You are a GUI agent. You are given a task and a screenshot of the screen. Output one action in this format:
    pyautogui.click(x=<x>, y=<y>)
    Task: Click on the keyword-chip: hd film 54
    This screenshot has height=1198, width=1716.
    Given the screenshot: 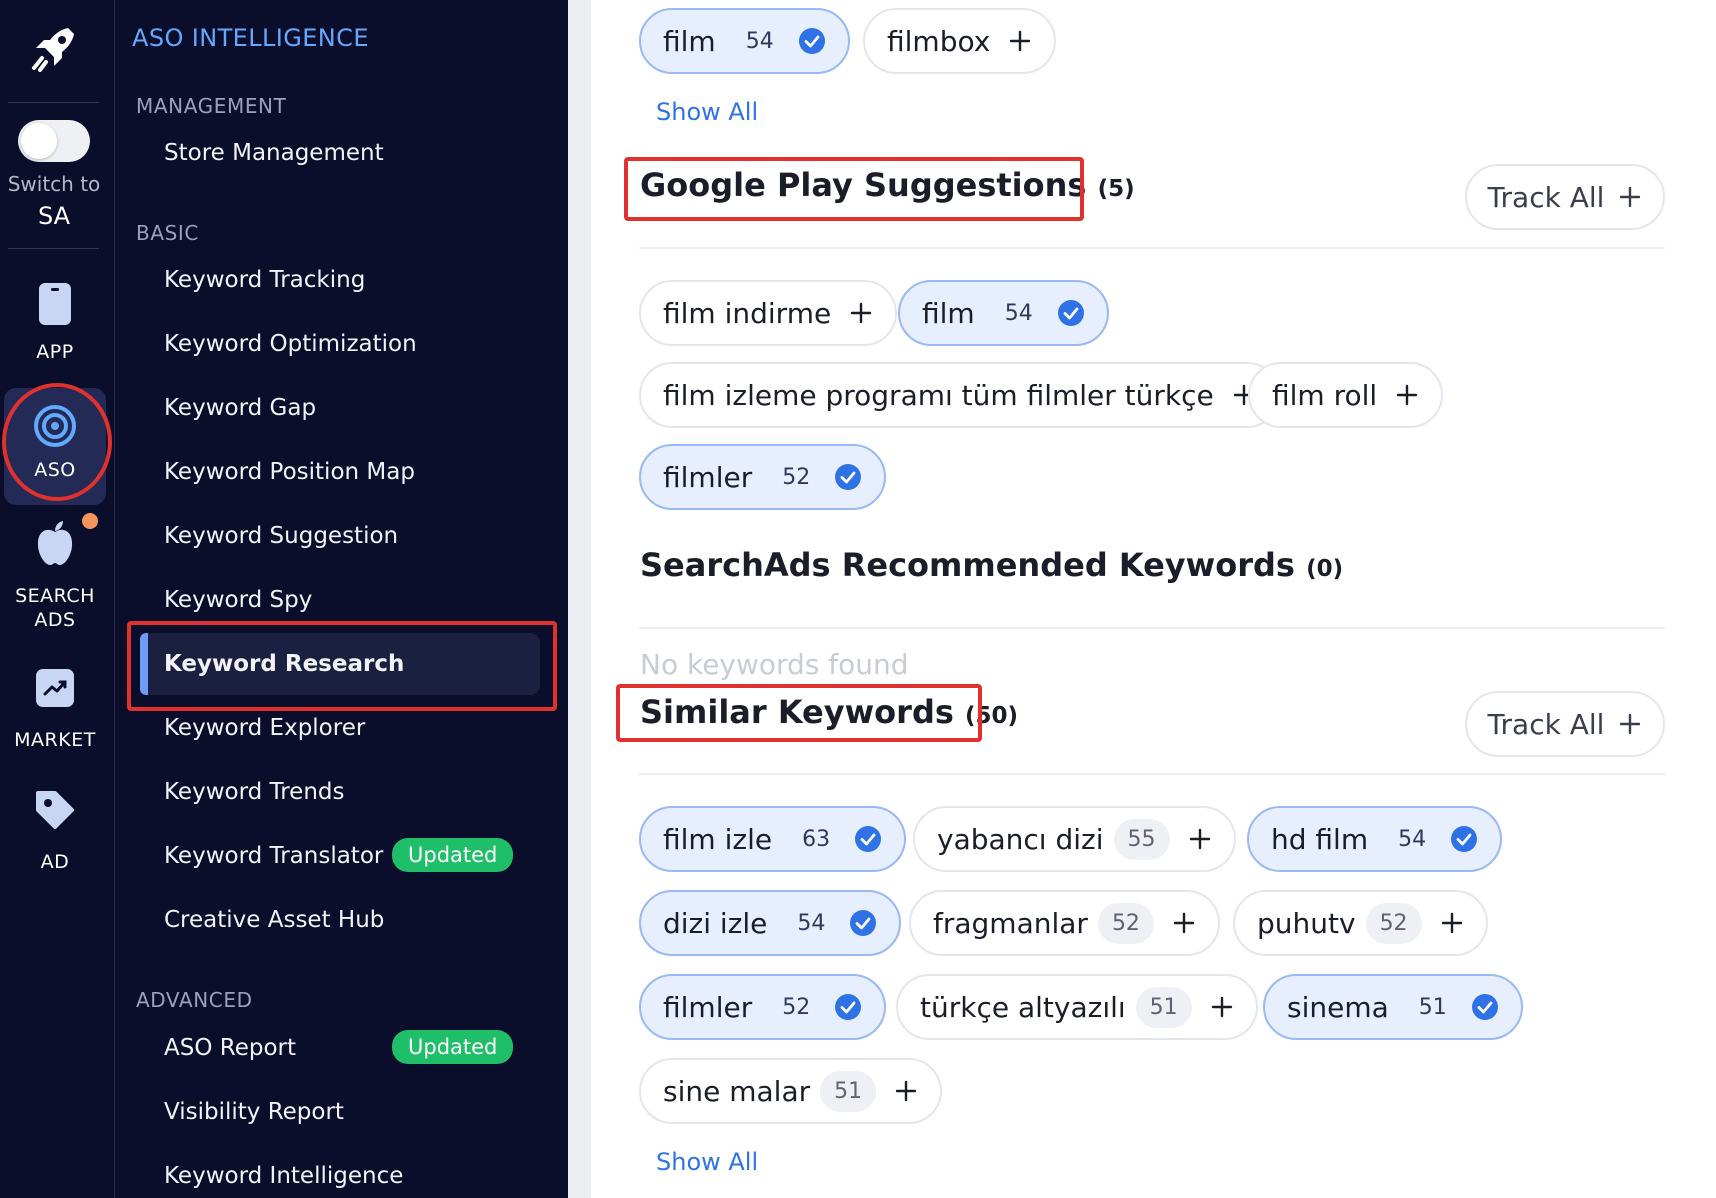 What is the action you would take?
    pyautogui.click(x=1375, y=839)
    